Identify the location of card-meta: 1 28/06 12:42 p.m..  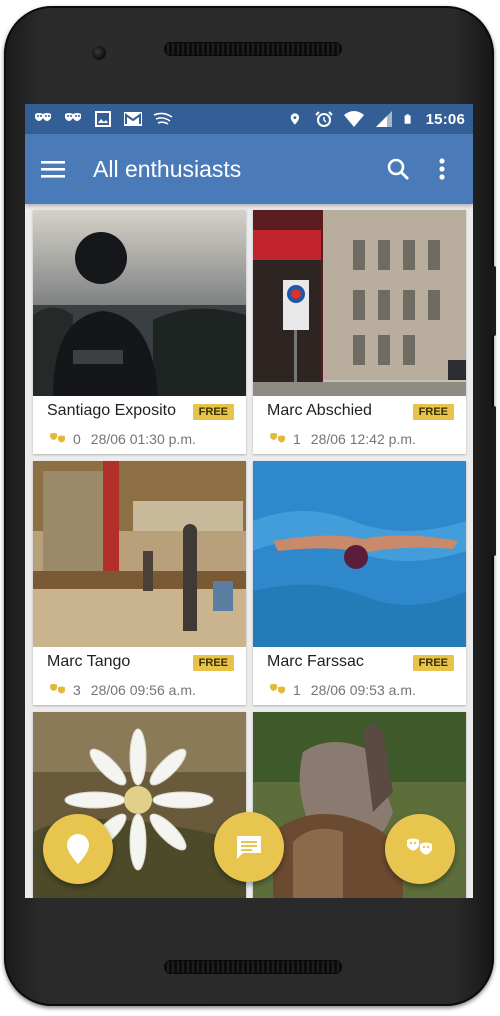
(342, 439).